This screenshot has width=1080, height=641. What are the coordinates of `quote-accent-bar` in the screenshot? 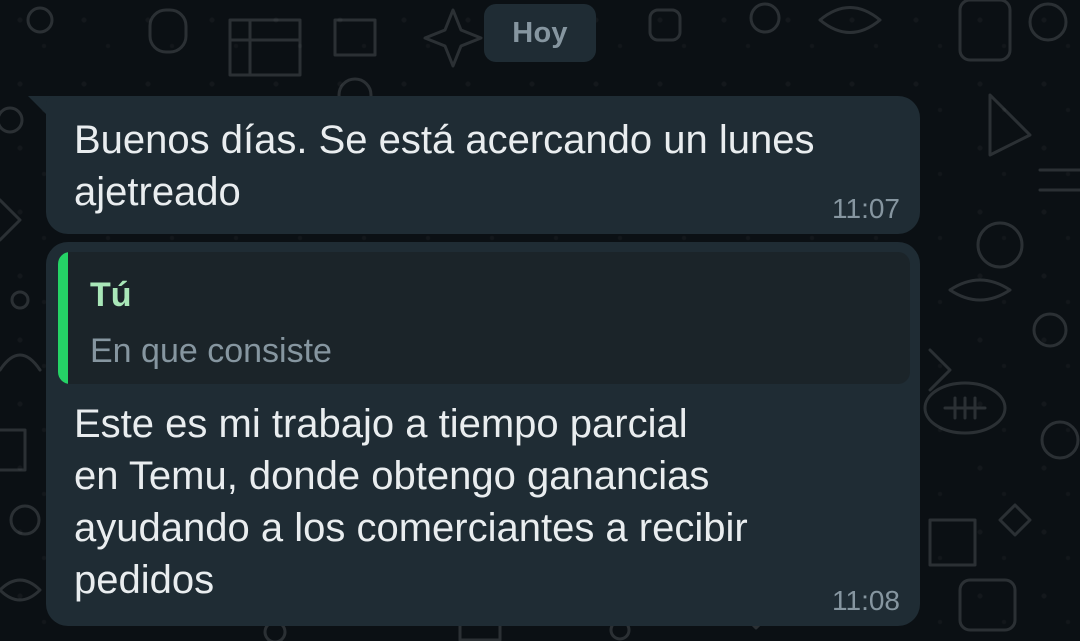 It's located at (63, 318).